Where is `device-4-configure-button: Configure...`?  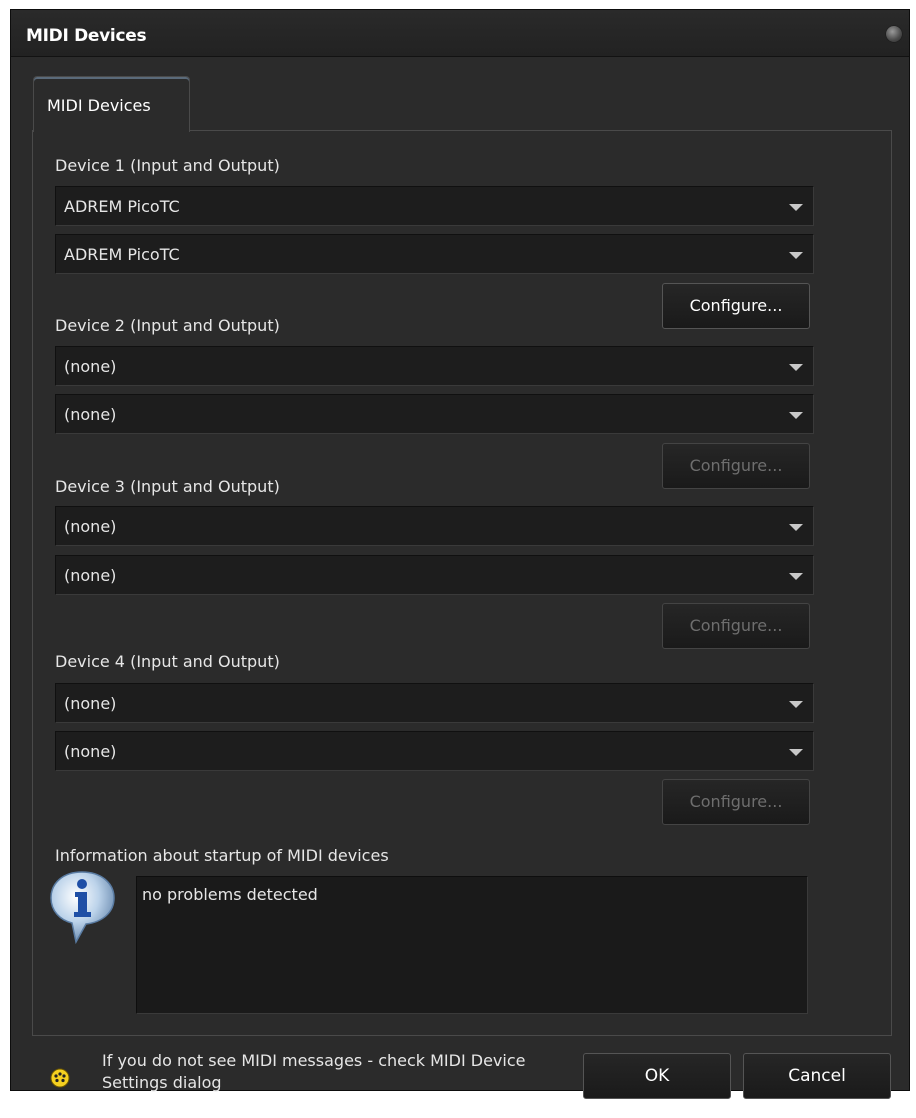
device-4-configure-button: Configure... is located at coordinates (736, 802).